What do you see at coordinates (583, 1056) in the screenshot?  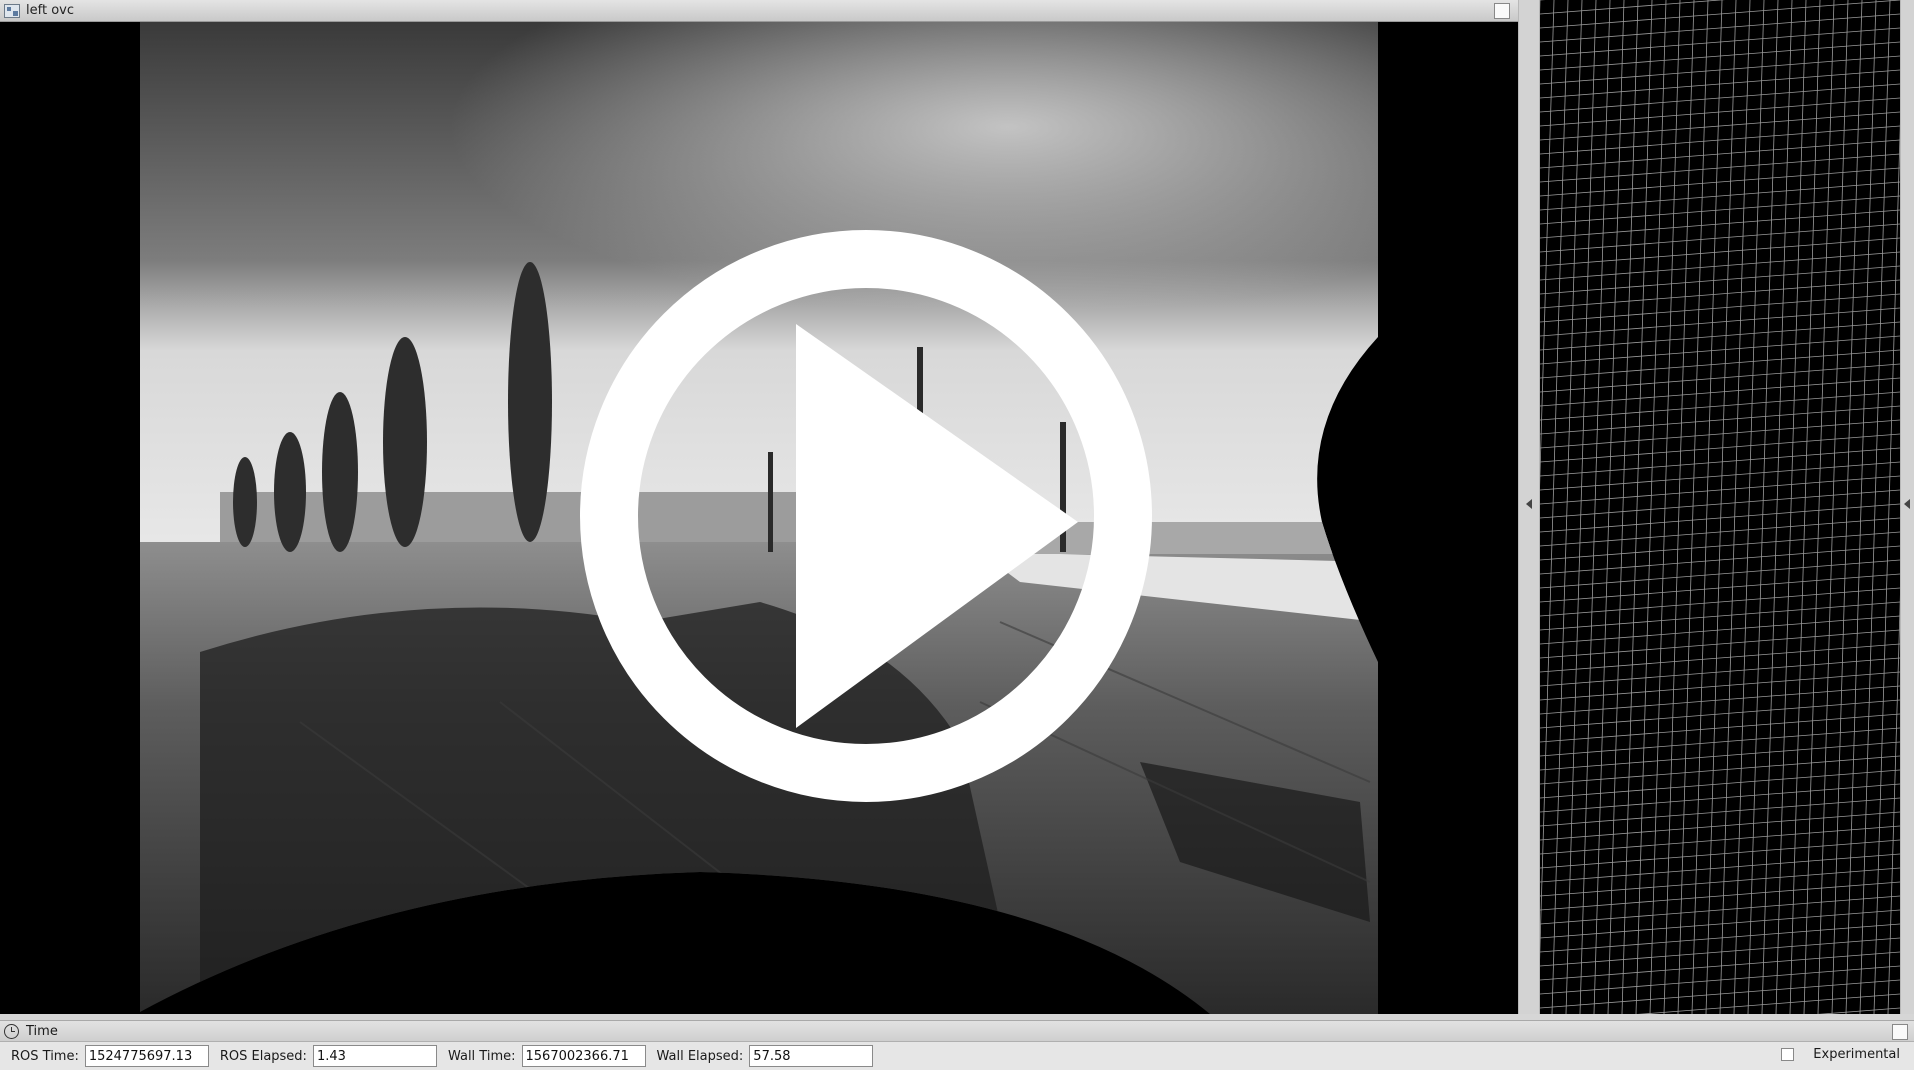 I see `wall-time-field` at bounding box center [583, 1056].